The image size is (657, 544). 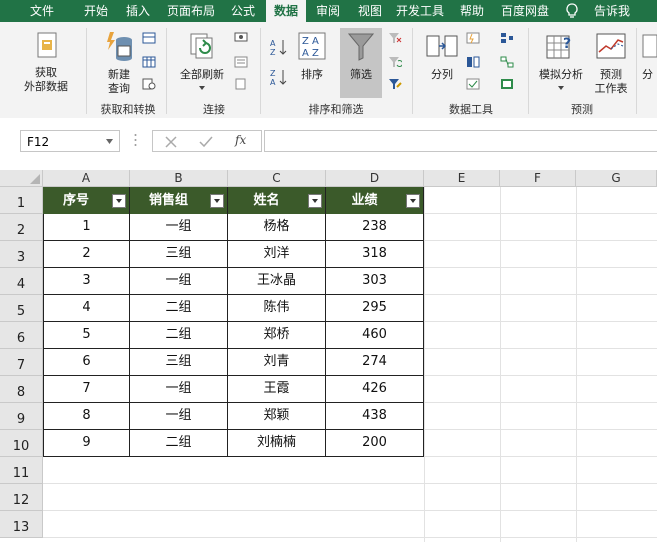 I want to click on tab-help: 帮助, so click(x=472, y=11).